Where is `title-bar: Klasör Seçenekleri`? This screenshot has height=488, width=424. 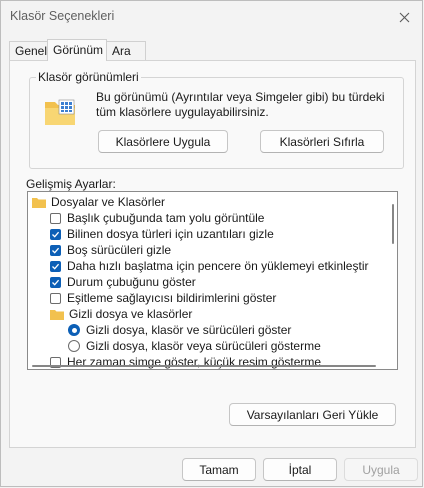 title-bar: Klasör Seçenekleri is located at coordinates (211, 17).